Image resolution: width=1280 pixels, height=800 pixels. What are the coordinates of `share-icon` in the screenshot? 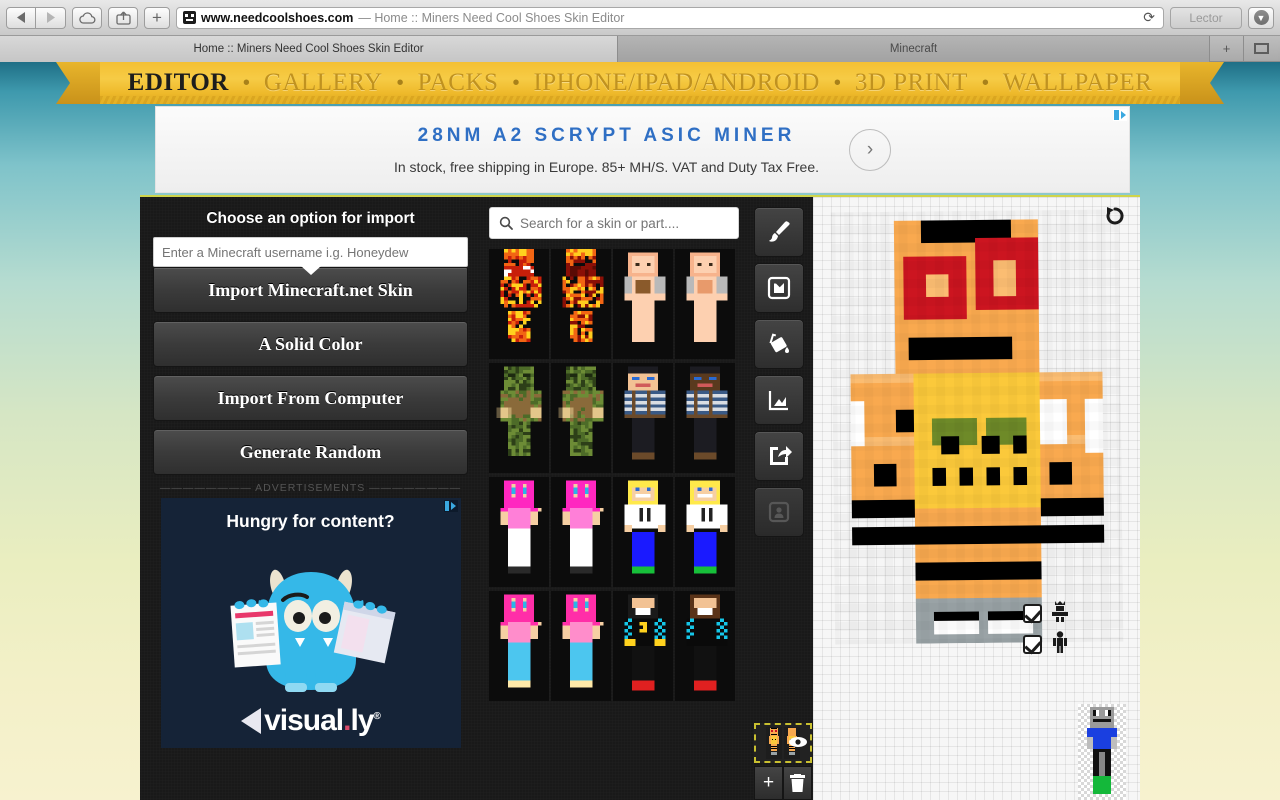 It's located at (123, 17).